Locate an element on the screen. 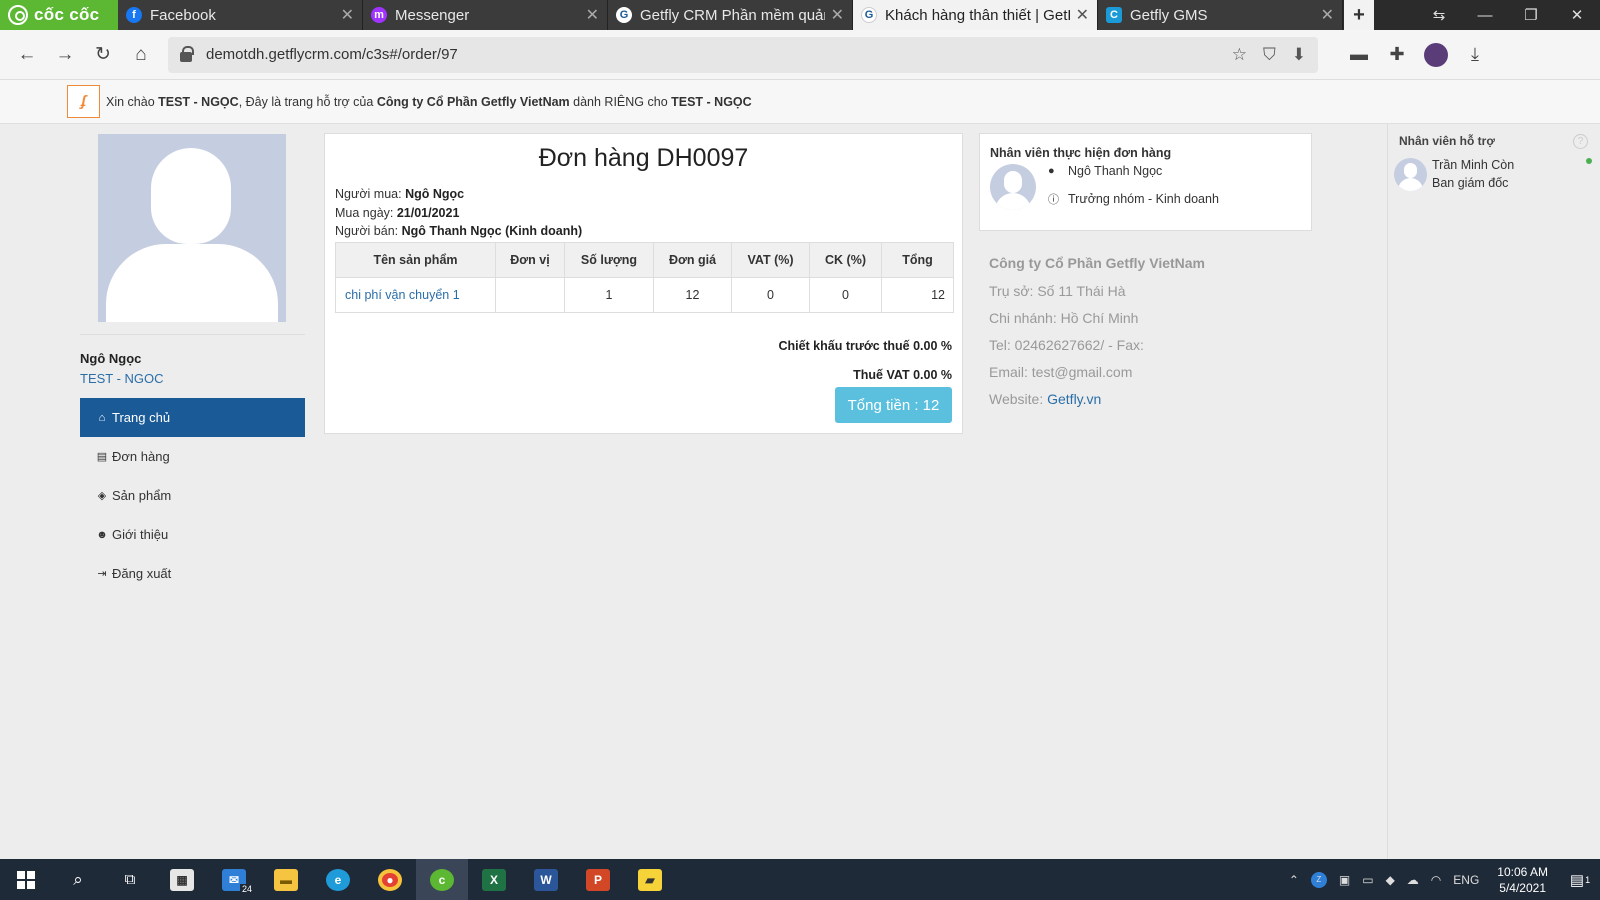 The width and height of the screenshot is (1600, 900). col-total: Tổng is located at coordinates (917, 259).